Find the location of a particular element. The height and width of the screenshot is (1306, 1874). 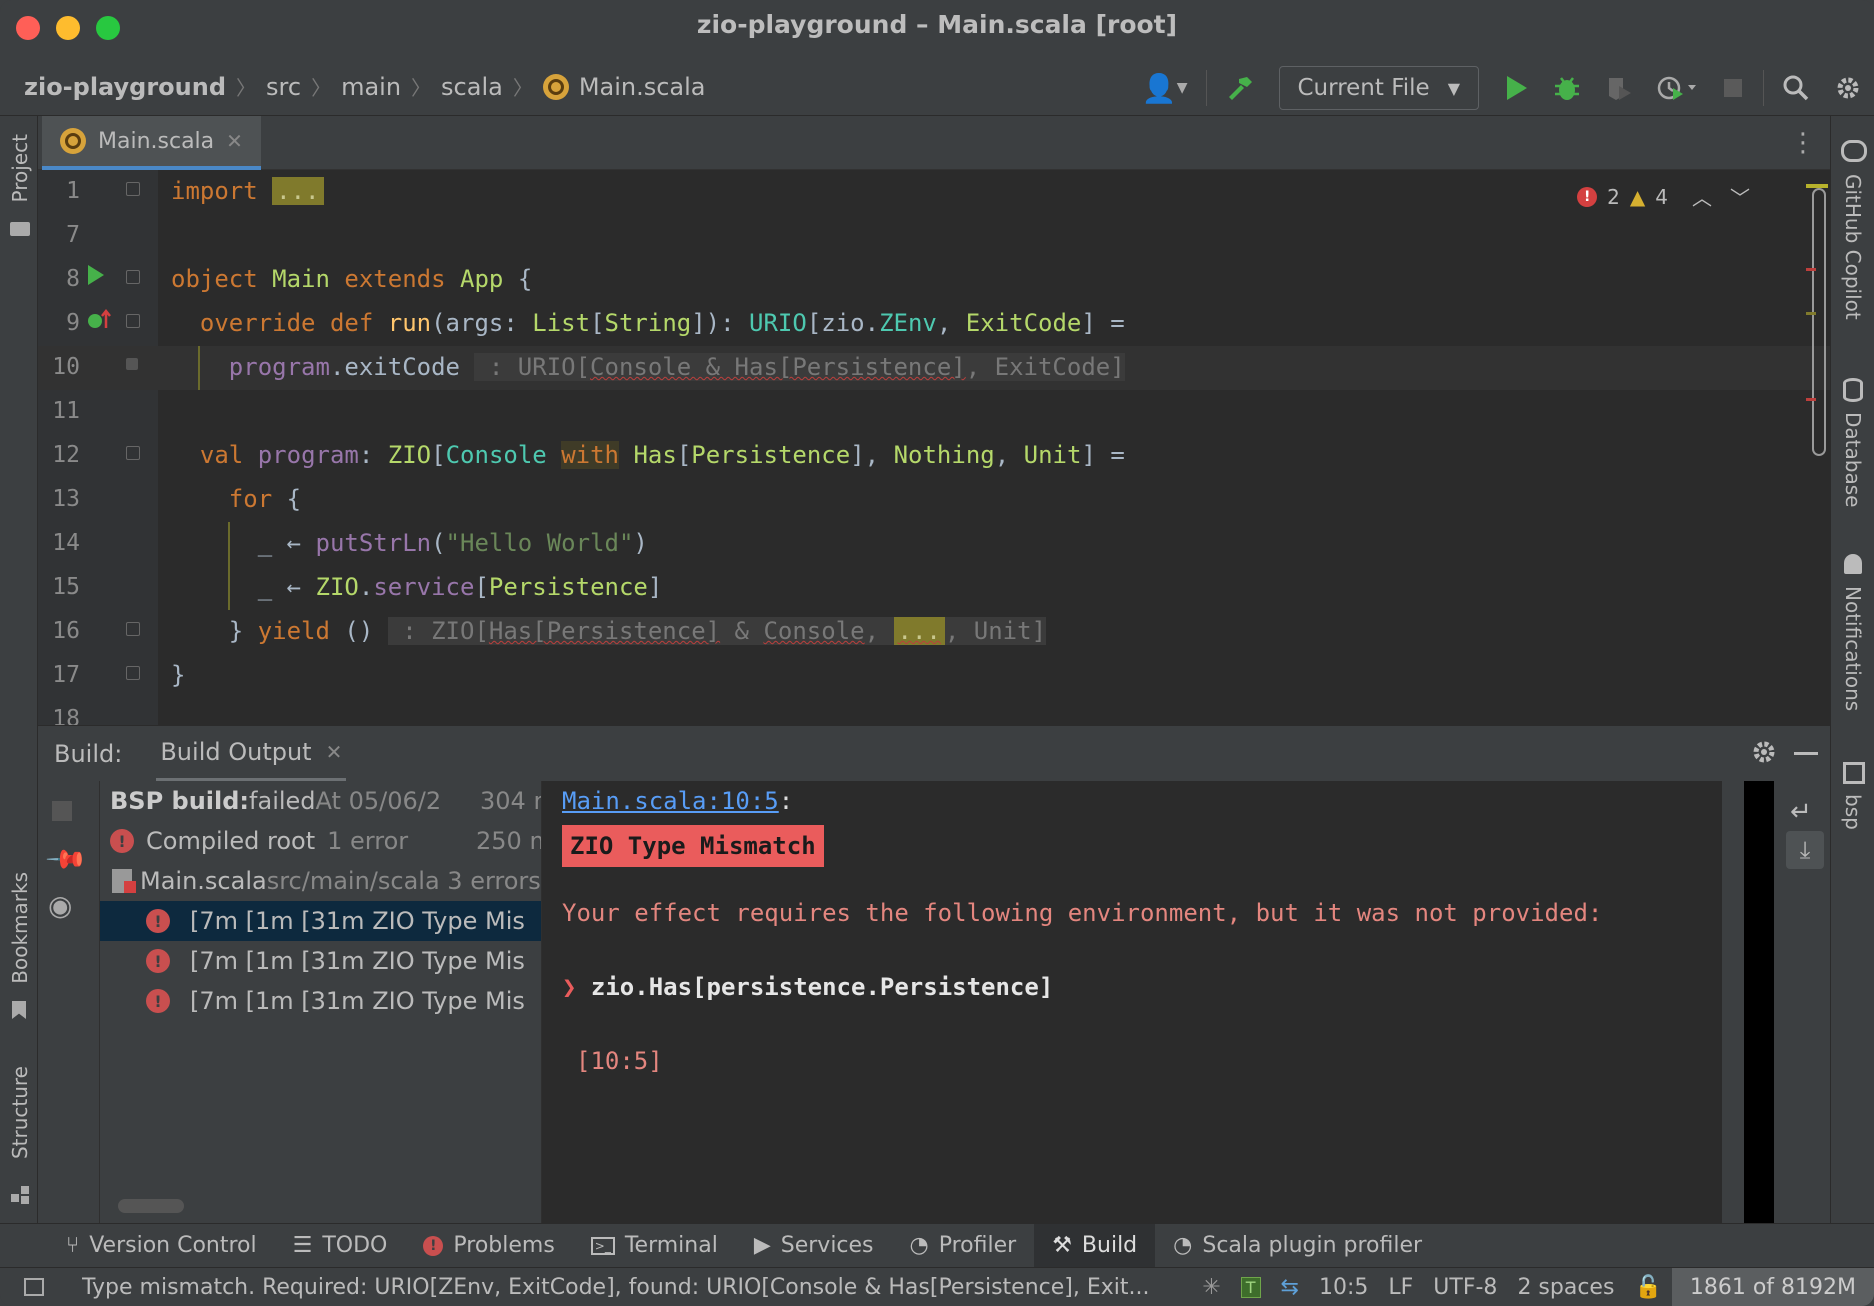

code-line: 15 _ ← ZIO.service[Persistence] is located at coordinates (934, 588).